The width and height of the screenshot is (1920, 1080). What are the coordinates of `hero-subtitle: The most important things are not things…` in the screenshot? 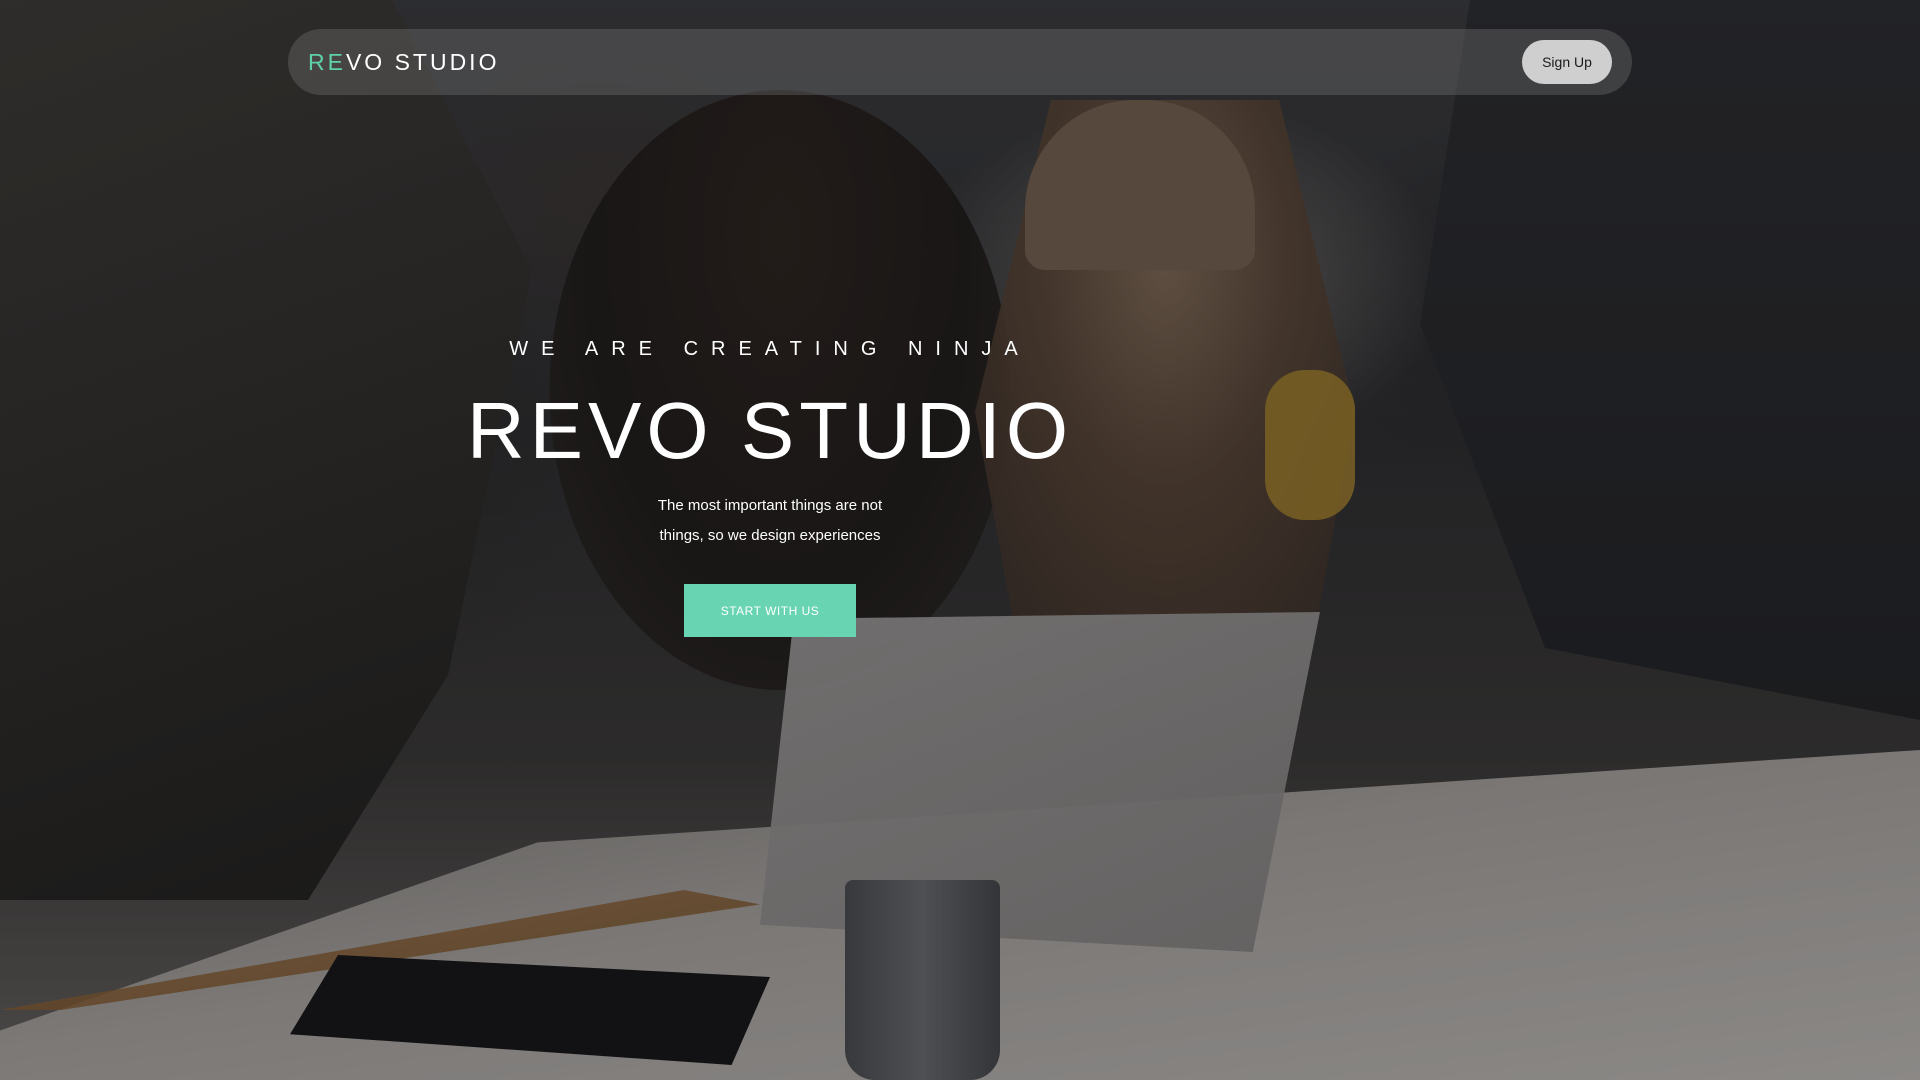 It's located at (770, 520).